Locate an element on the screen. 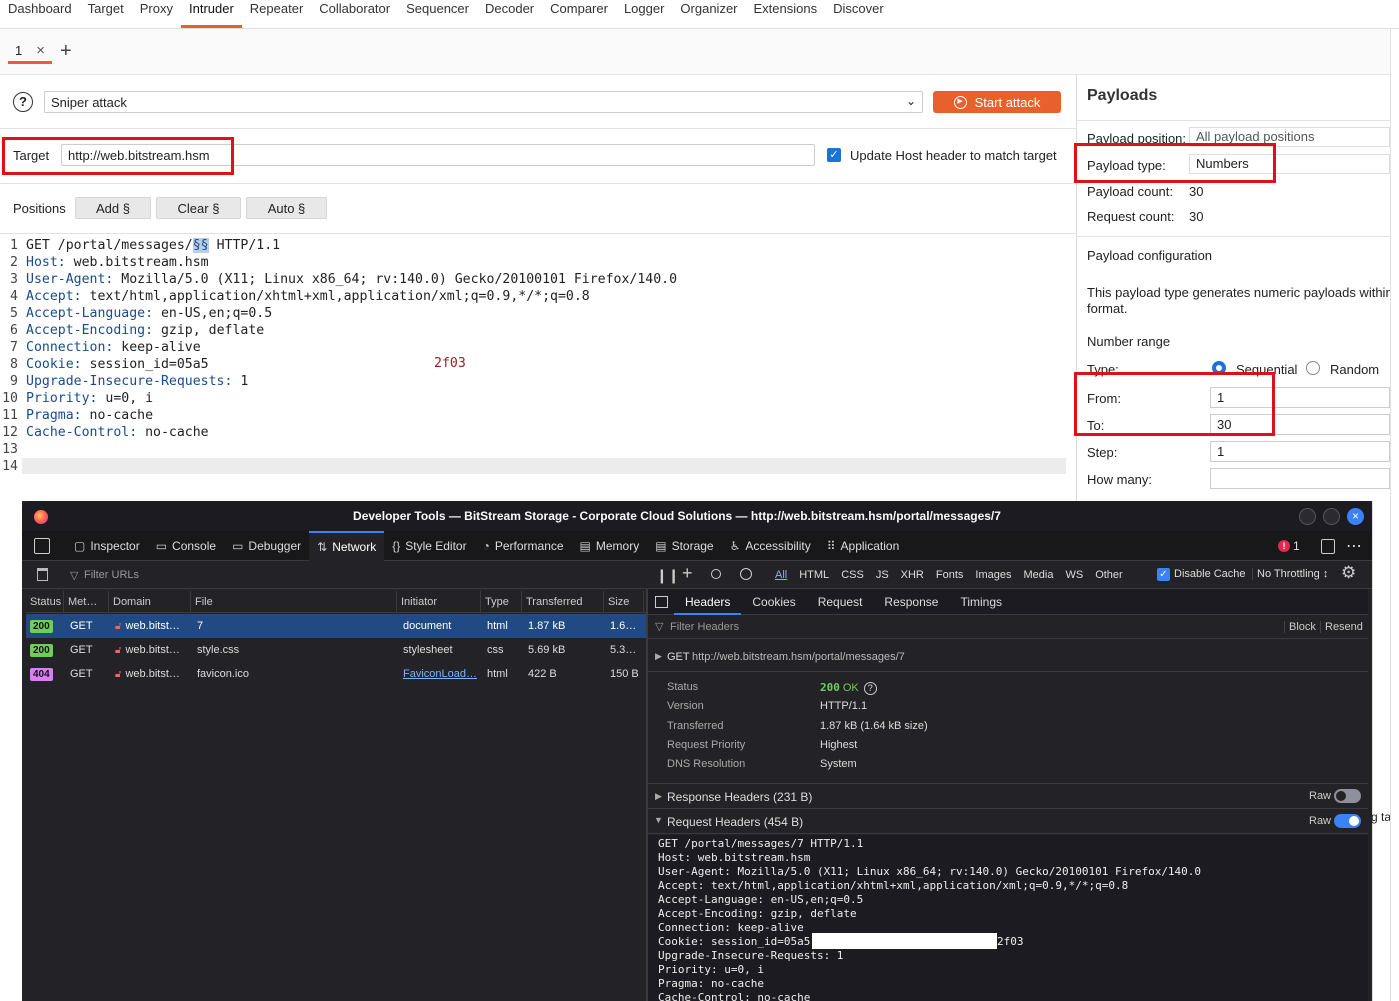 This screenshot has height=1001, width=1399. detail-tab-timings: Timings is located at coordinates (981, 602).